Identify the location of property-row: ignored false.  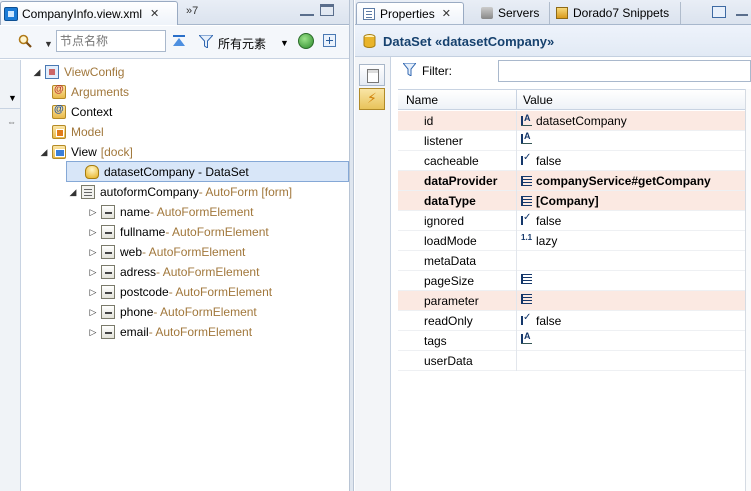
(574, 221).